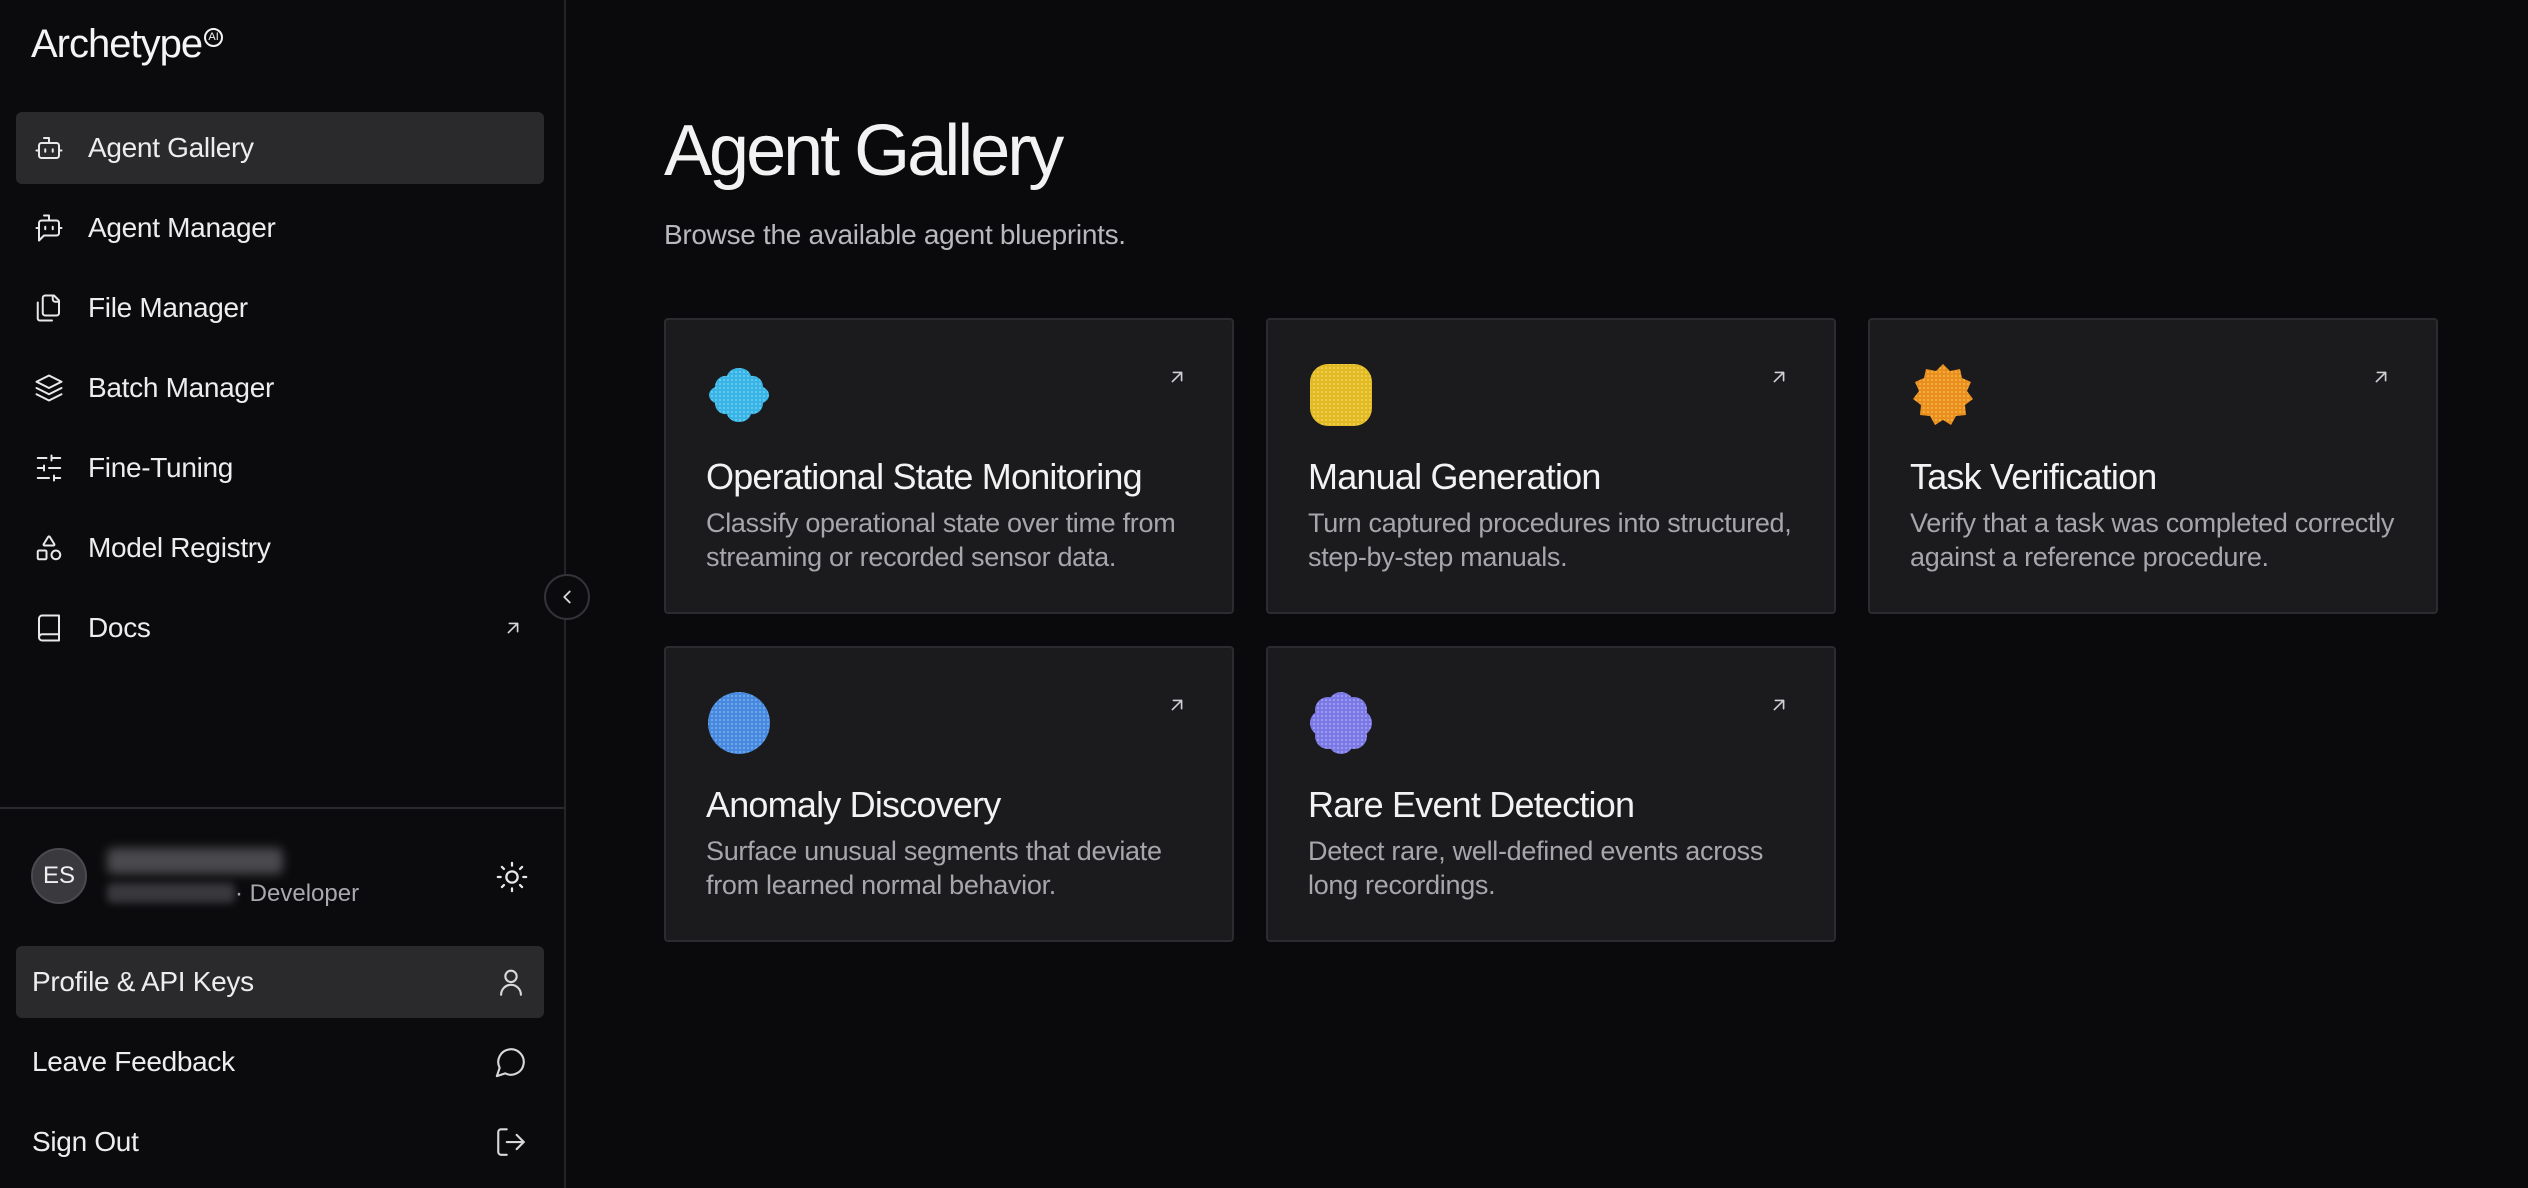  I want to click on collapse-sidebar-button, so click(567, 597).